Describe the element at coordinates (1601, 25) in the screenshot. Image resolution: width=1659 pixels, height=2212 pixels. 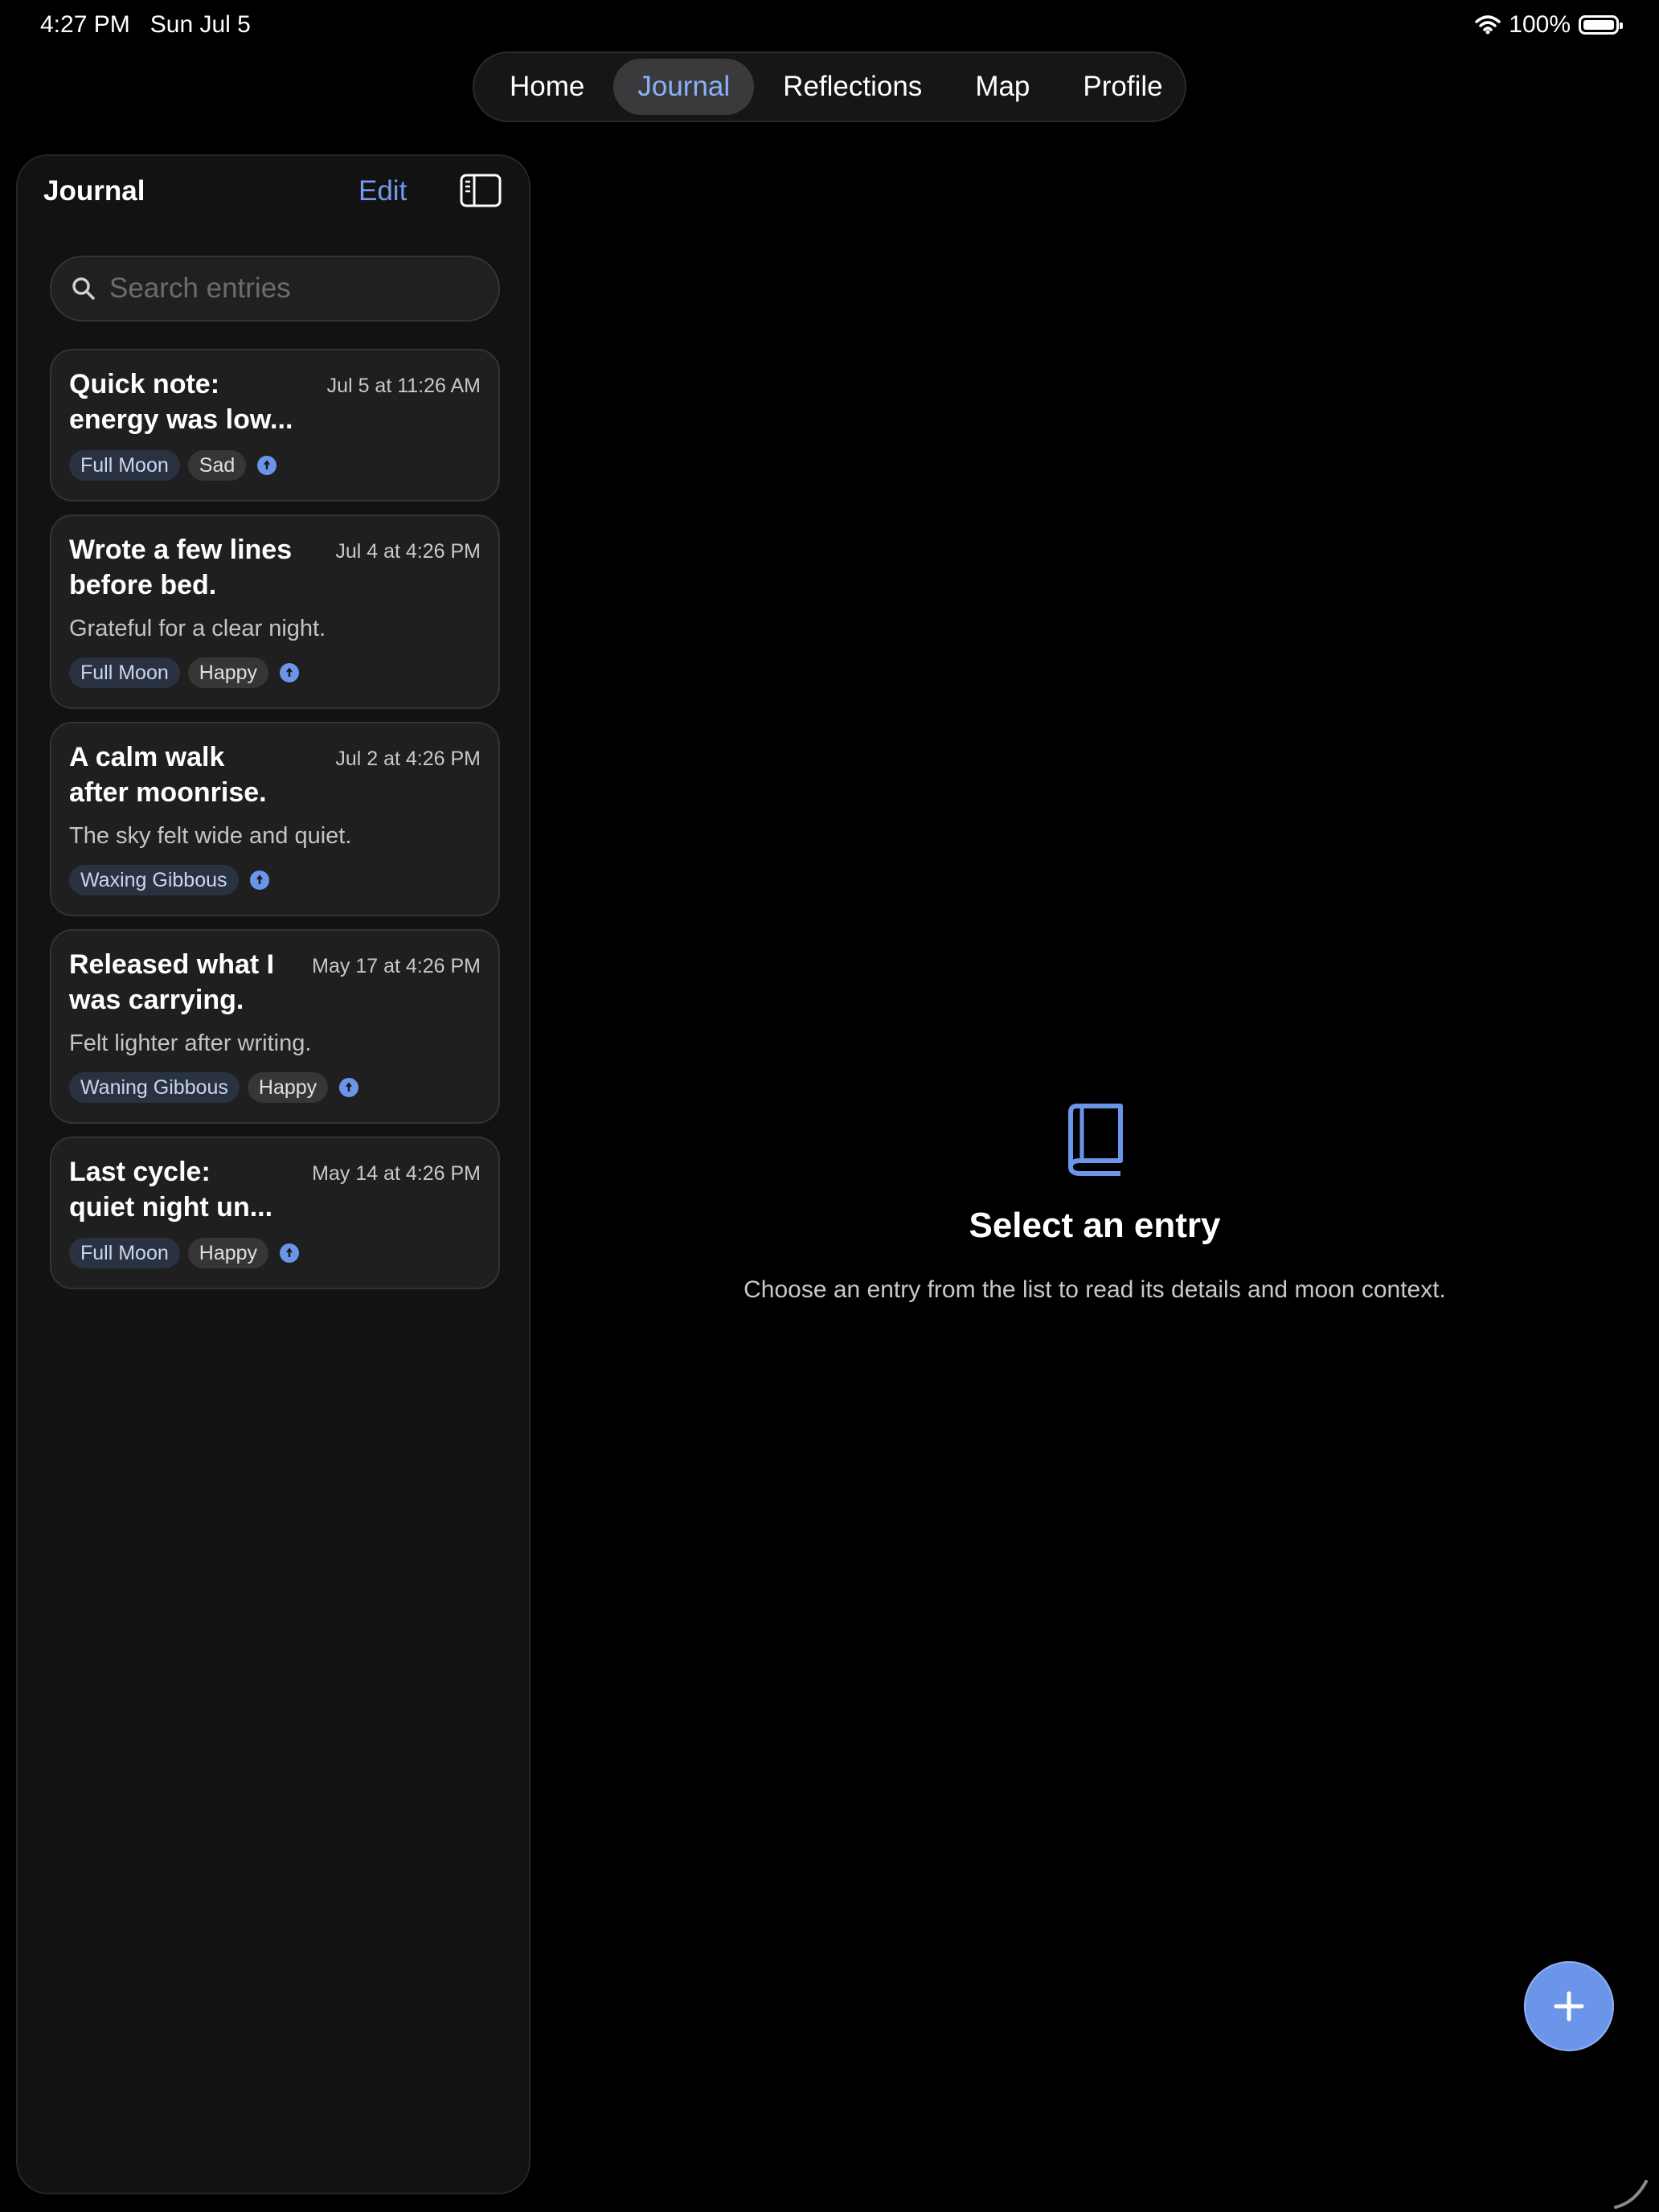
I see `battery-icon` at that location.